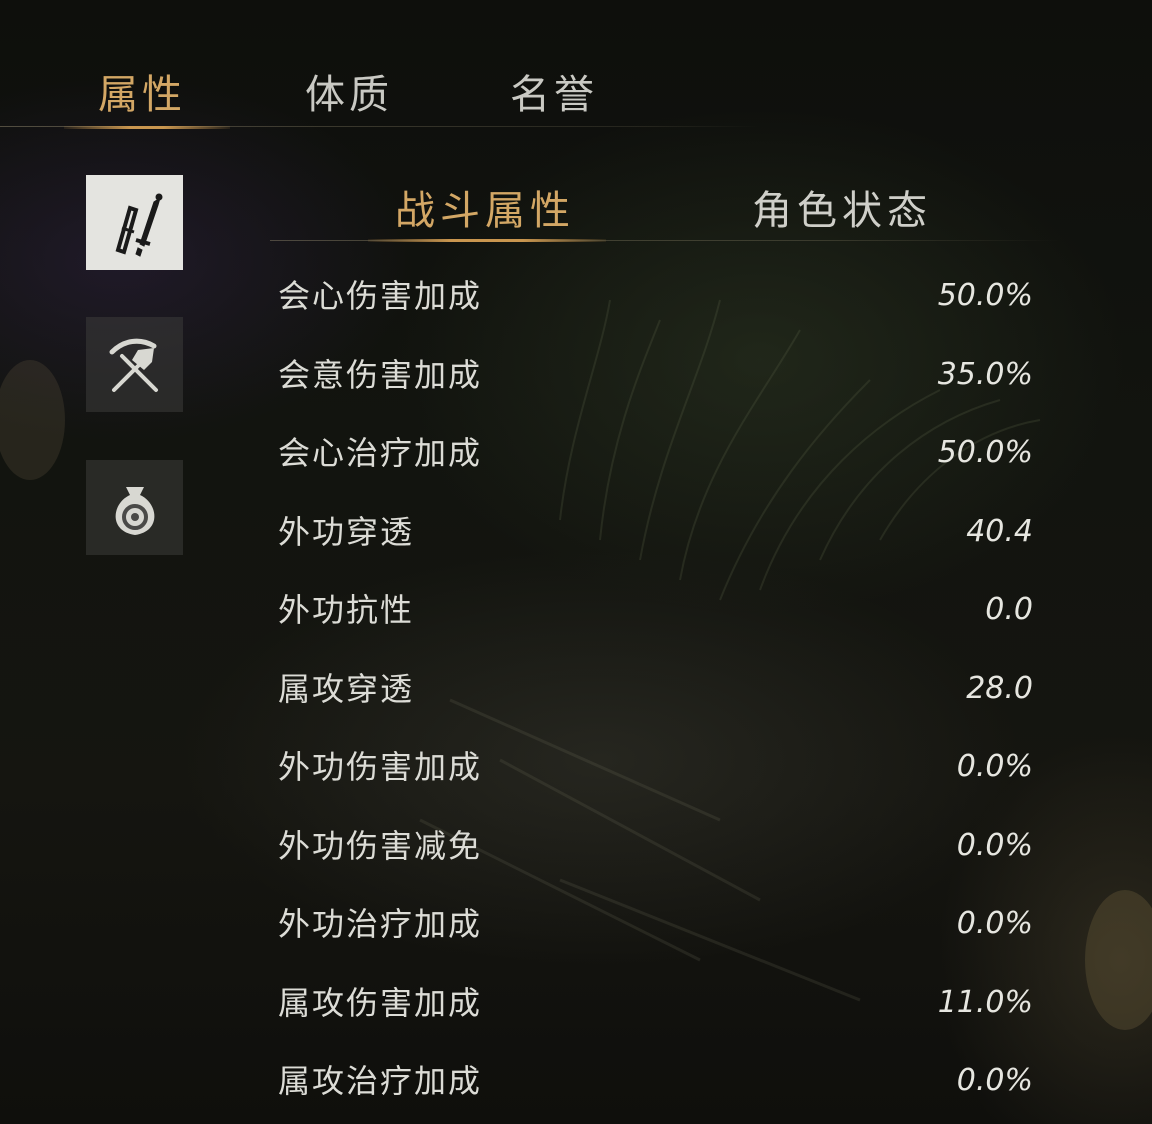 This screenshot has width=1152, height=1124. I want to click on tab-character-status: 角色状态, so click(842, 206).